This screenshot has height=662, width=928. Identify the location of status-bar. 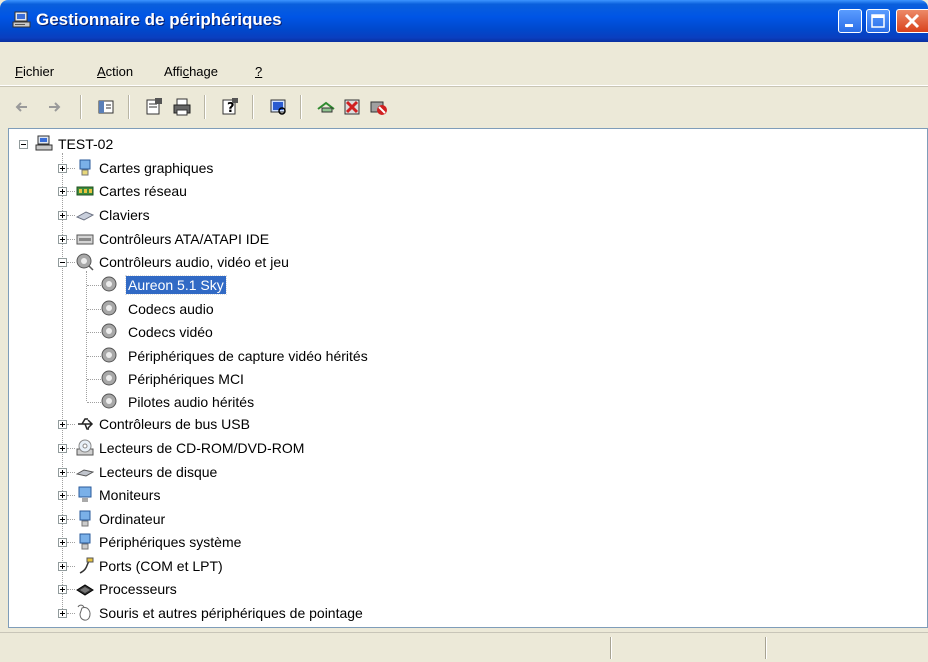
(464, 647).